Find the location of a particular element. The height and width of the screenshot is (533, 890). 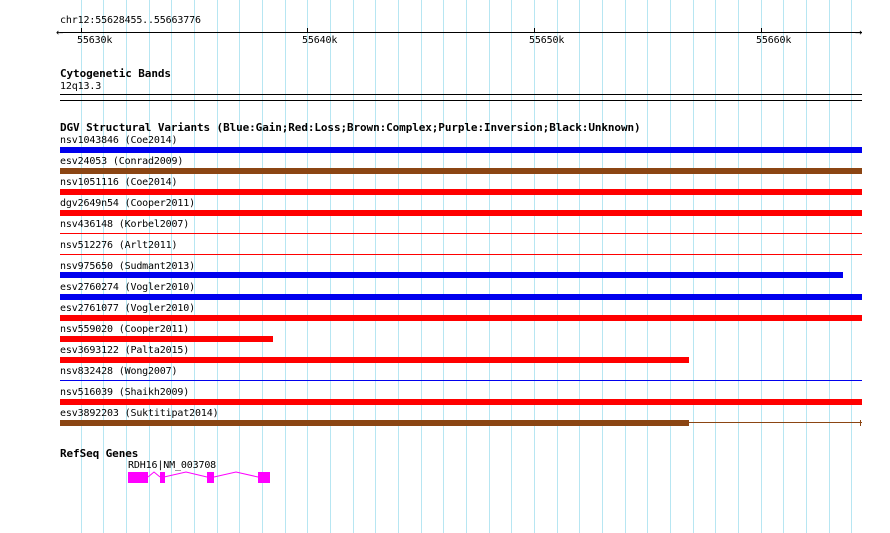

cytogenetic-track-title: Cytogenetic Bands is located at coordinates (115, 73).